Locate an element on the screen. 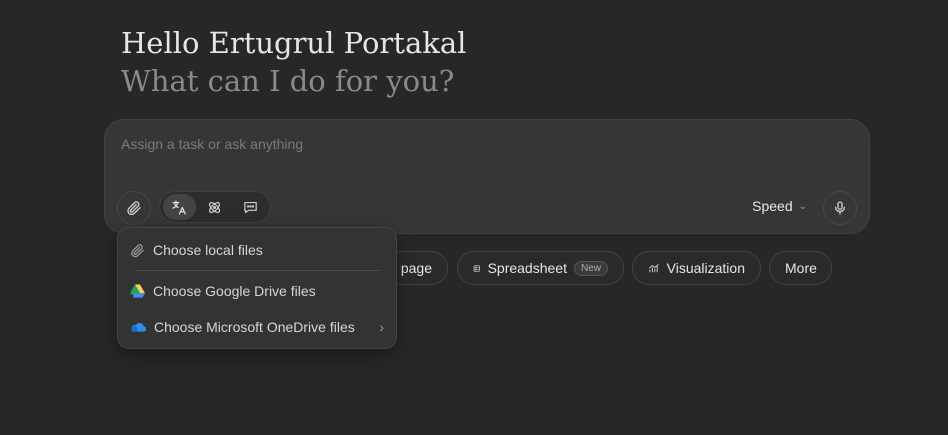 The height and width of the screenshot is (435, 948). speed-label: Speed is located at coordinates (772, 206).